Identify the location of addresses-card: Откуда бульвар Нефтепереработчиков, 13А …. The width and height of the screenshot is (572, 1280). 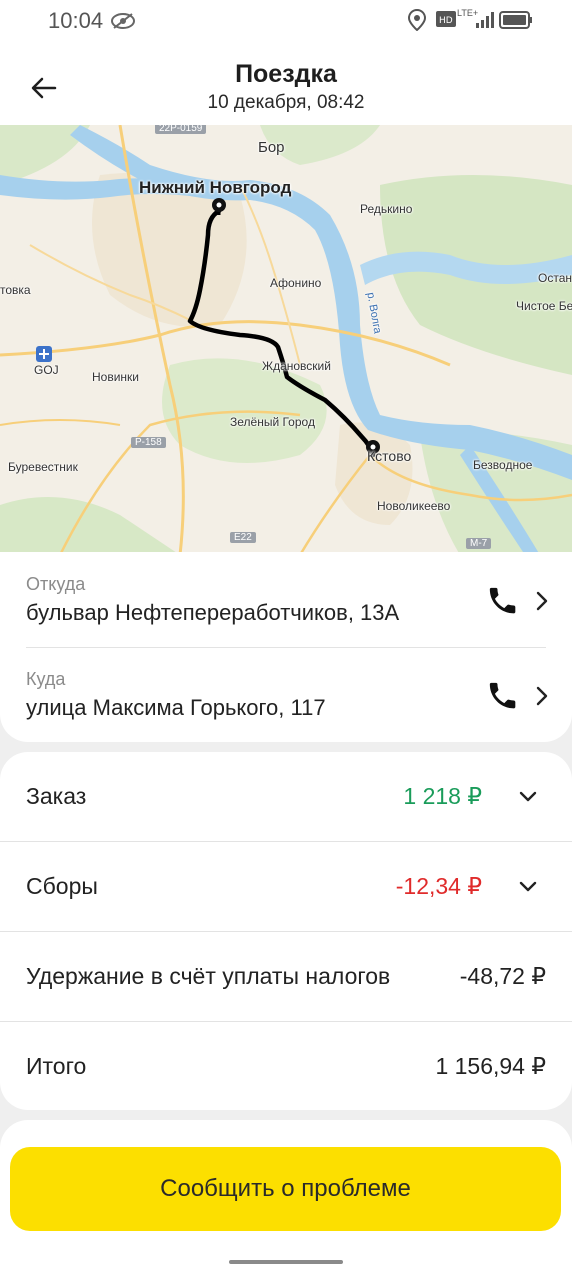
(286, 647).